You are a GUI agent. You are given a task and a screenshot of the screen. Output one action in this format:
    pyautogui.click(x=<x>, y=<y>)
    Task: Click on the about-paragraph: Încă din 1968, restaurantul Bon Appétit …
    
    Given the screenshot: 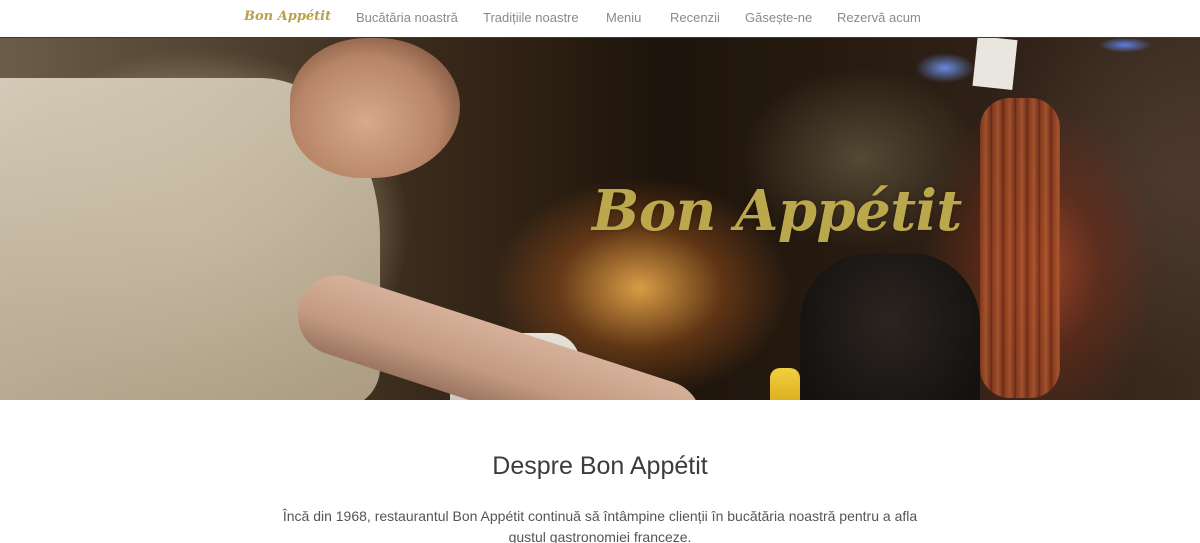 What is the action you would take?
    pyautogui.click(x=600, y=525)
    